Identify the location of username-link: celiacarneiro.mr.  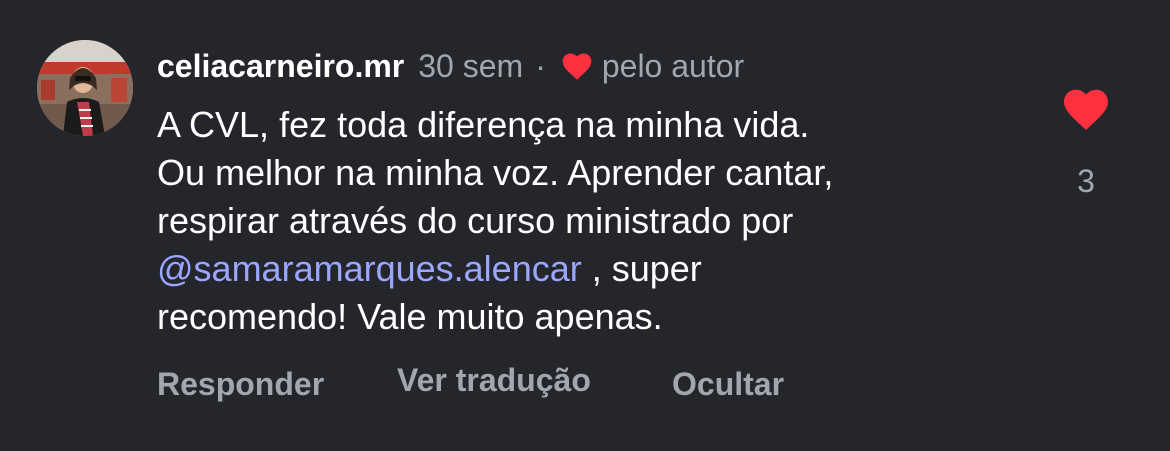
(280, 66).